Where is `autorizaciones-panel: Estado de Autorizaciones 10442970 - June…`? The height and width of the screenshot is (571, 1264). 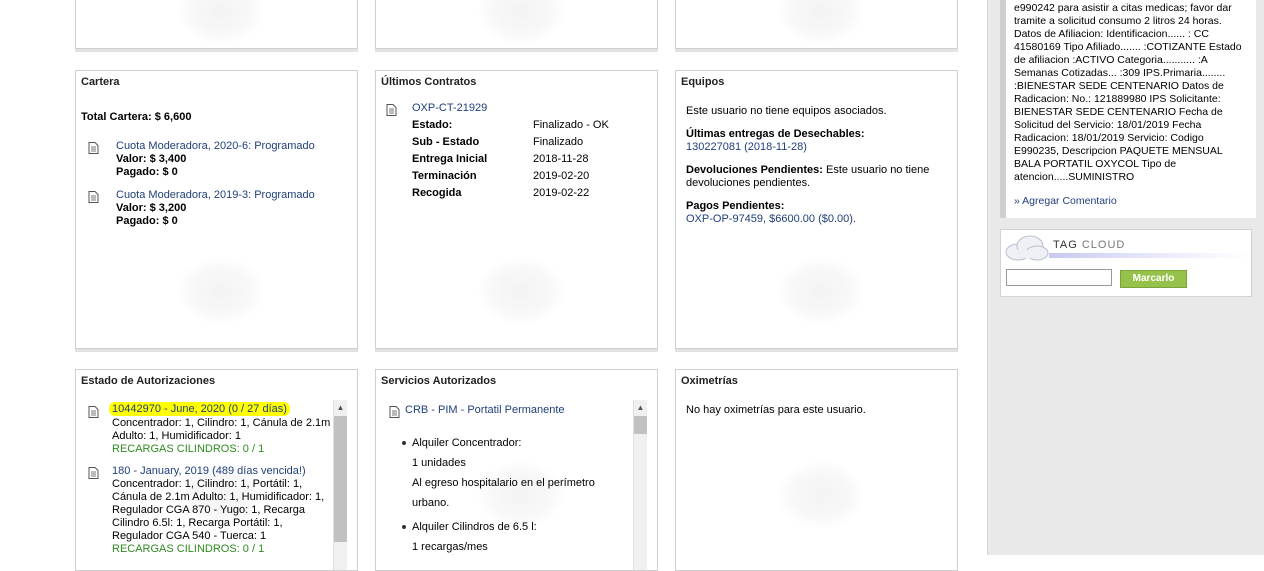
autorizaciones-panel: Estado de Autorizaciones 10442970 - June… is located at coordinates (216, 470).